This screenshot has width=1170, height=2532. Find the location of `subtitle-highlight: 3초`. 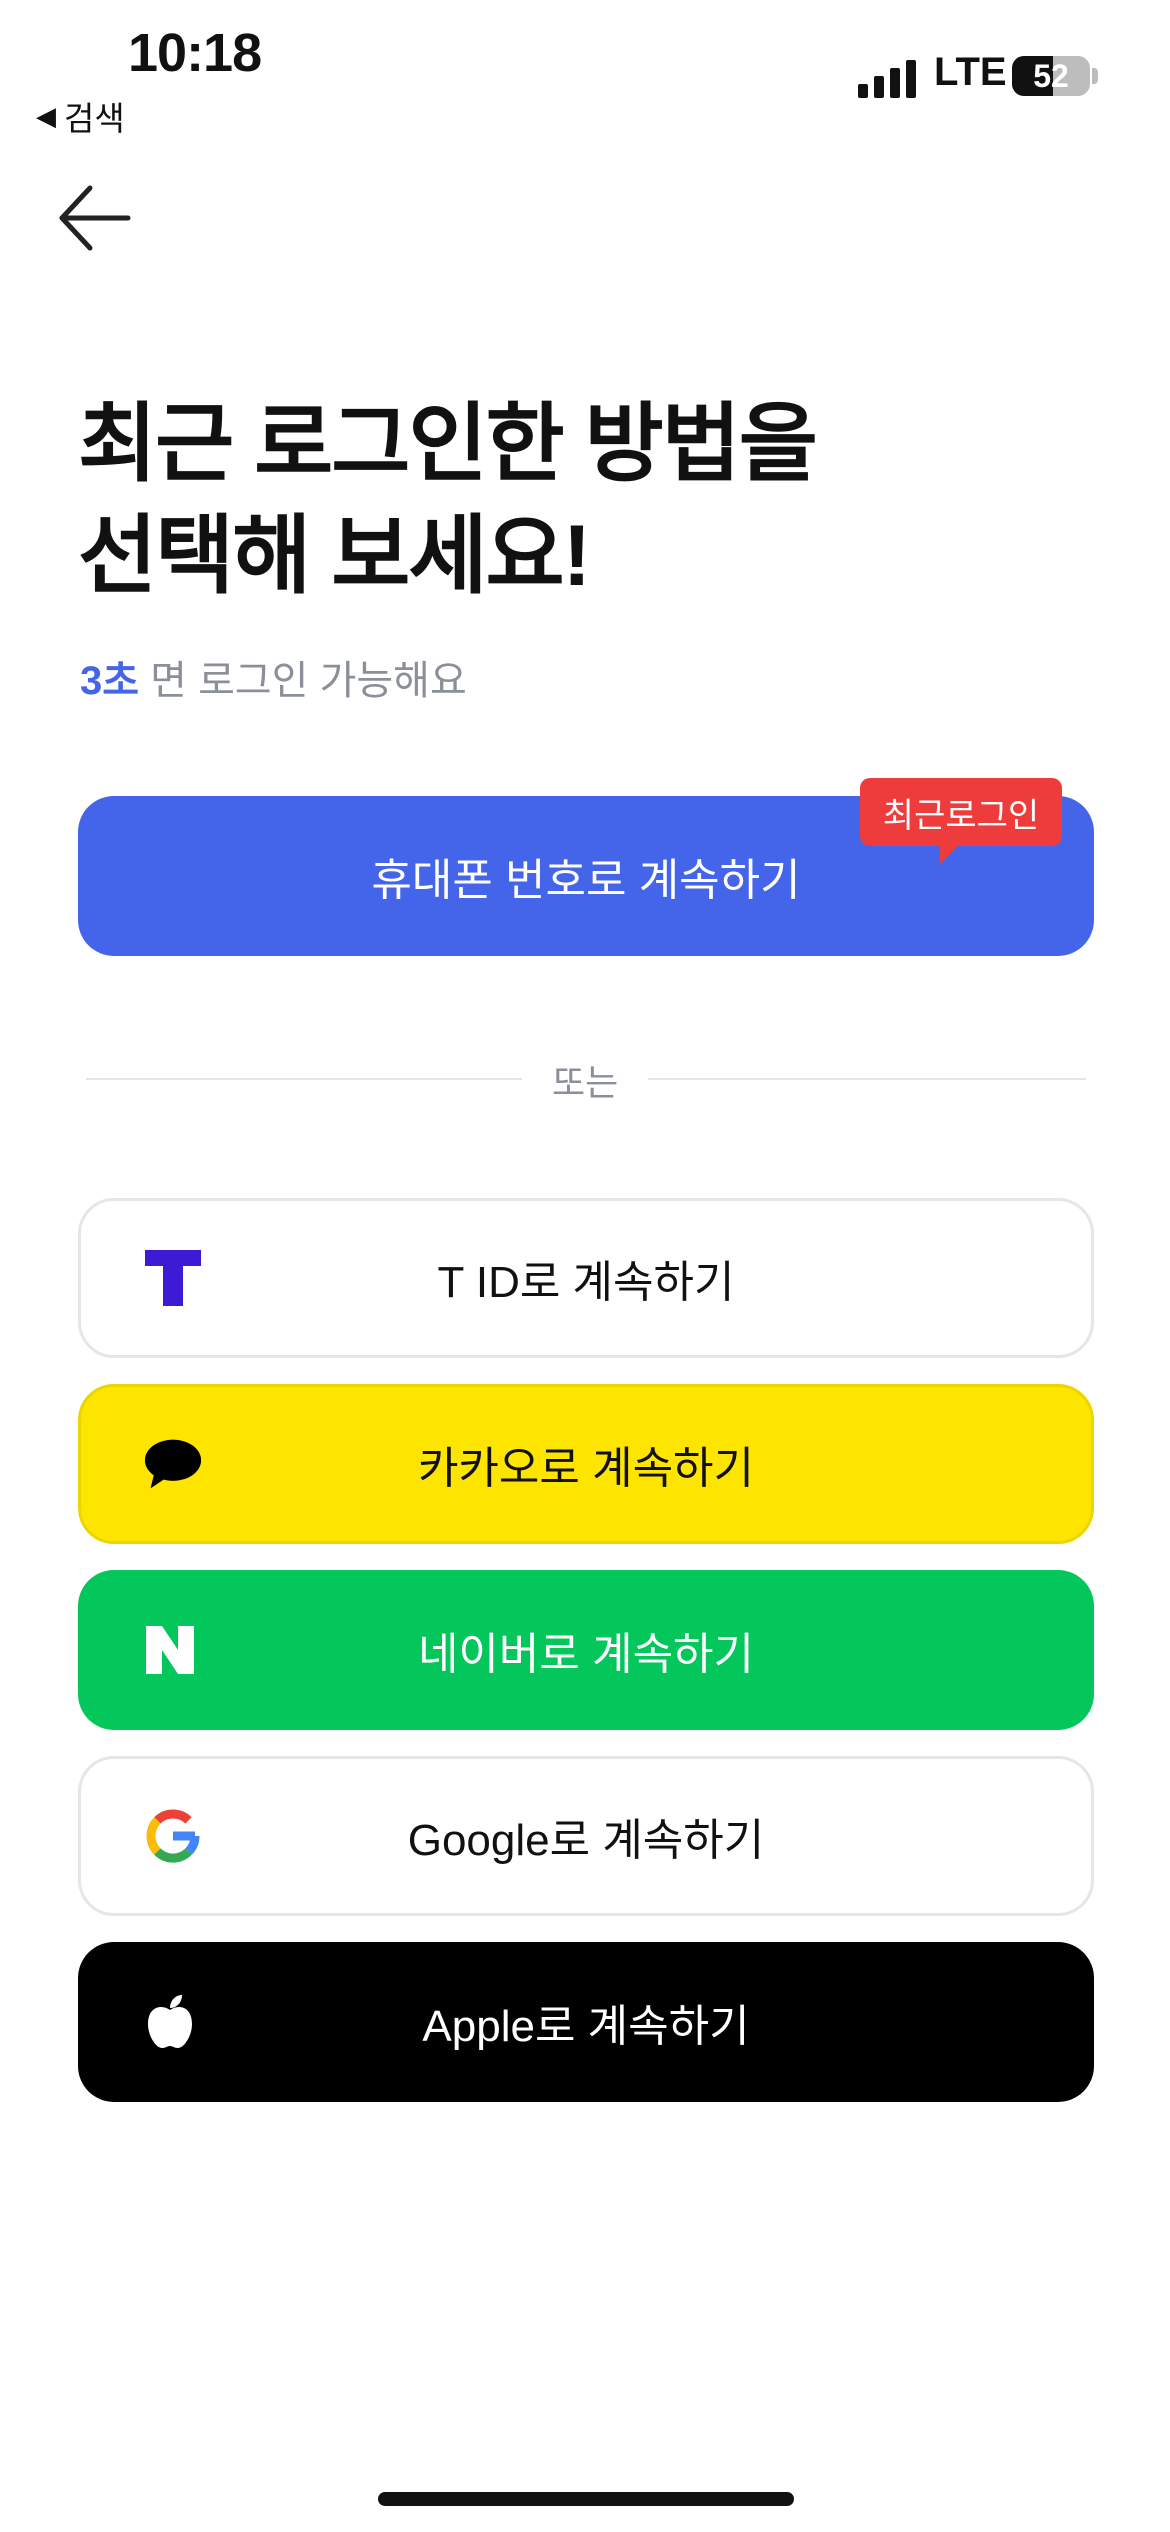

subtitle-highlight: 3초 is located at coordinates (110, 681).